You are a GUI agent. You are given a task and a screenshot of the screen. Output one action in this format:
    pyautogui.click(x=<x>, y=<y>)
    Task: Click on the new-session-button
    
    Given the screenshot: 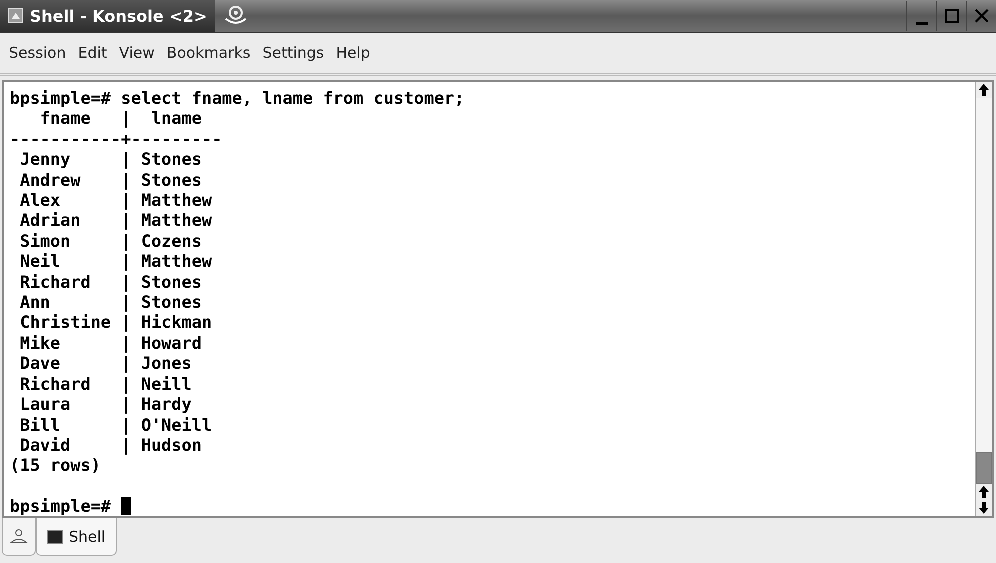 What is the action you would take?
    pyautogui.click(x=19, y=537)
    